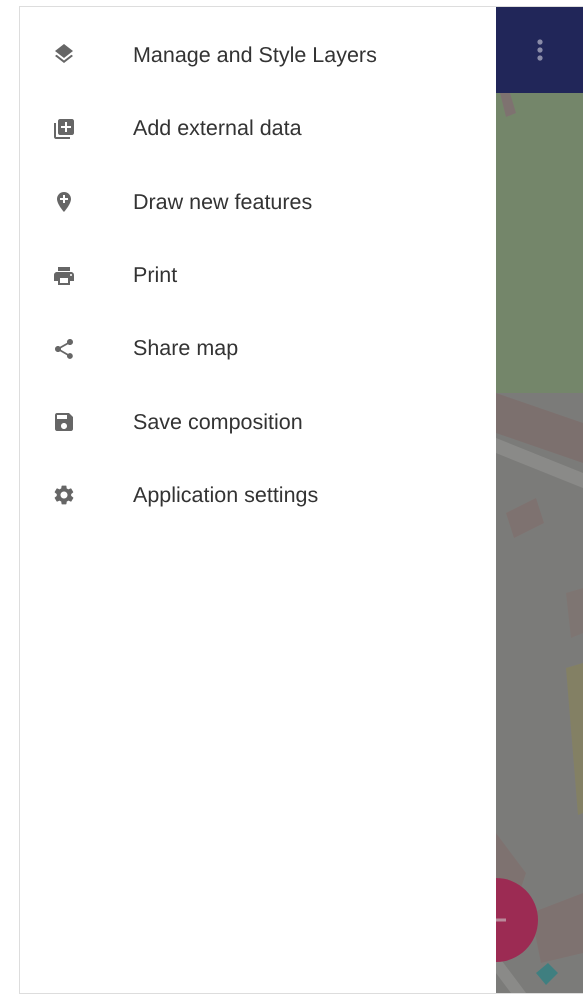  Describe the element at coordinates (258, 129) in the screenshot. I see `menu-item: Add external data` at that location.